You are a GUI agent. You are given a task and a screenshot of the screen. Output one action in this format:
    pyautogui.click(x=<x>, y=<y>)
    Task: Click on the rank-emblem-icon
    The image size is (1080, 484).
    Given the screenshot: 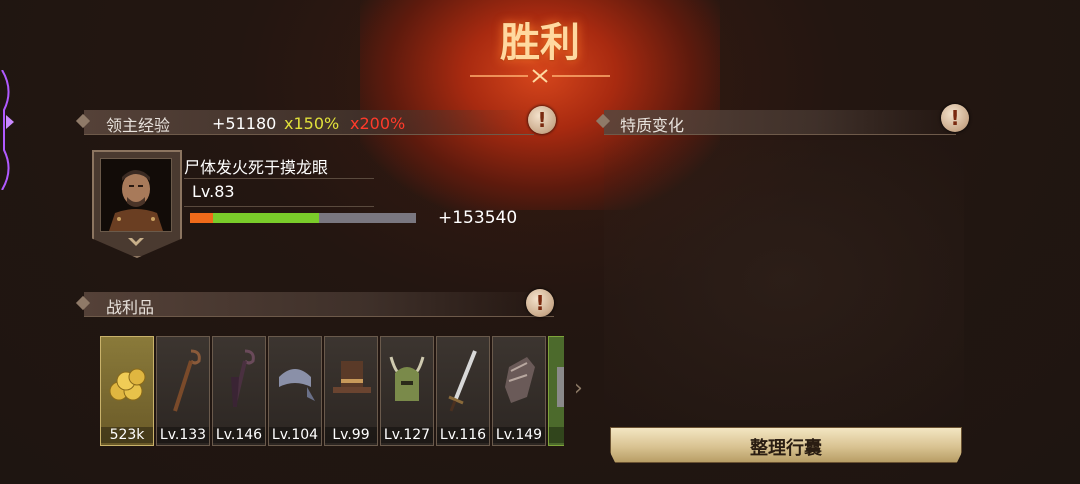 What is the action you would take?
    pyautogui.click(x=136, y=242)
    